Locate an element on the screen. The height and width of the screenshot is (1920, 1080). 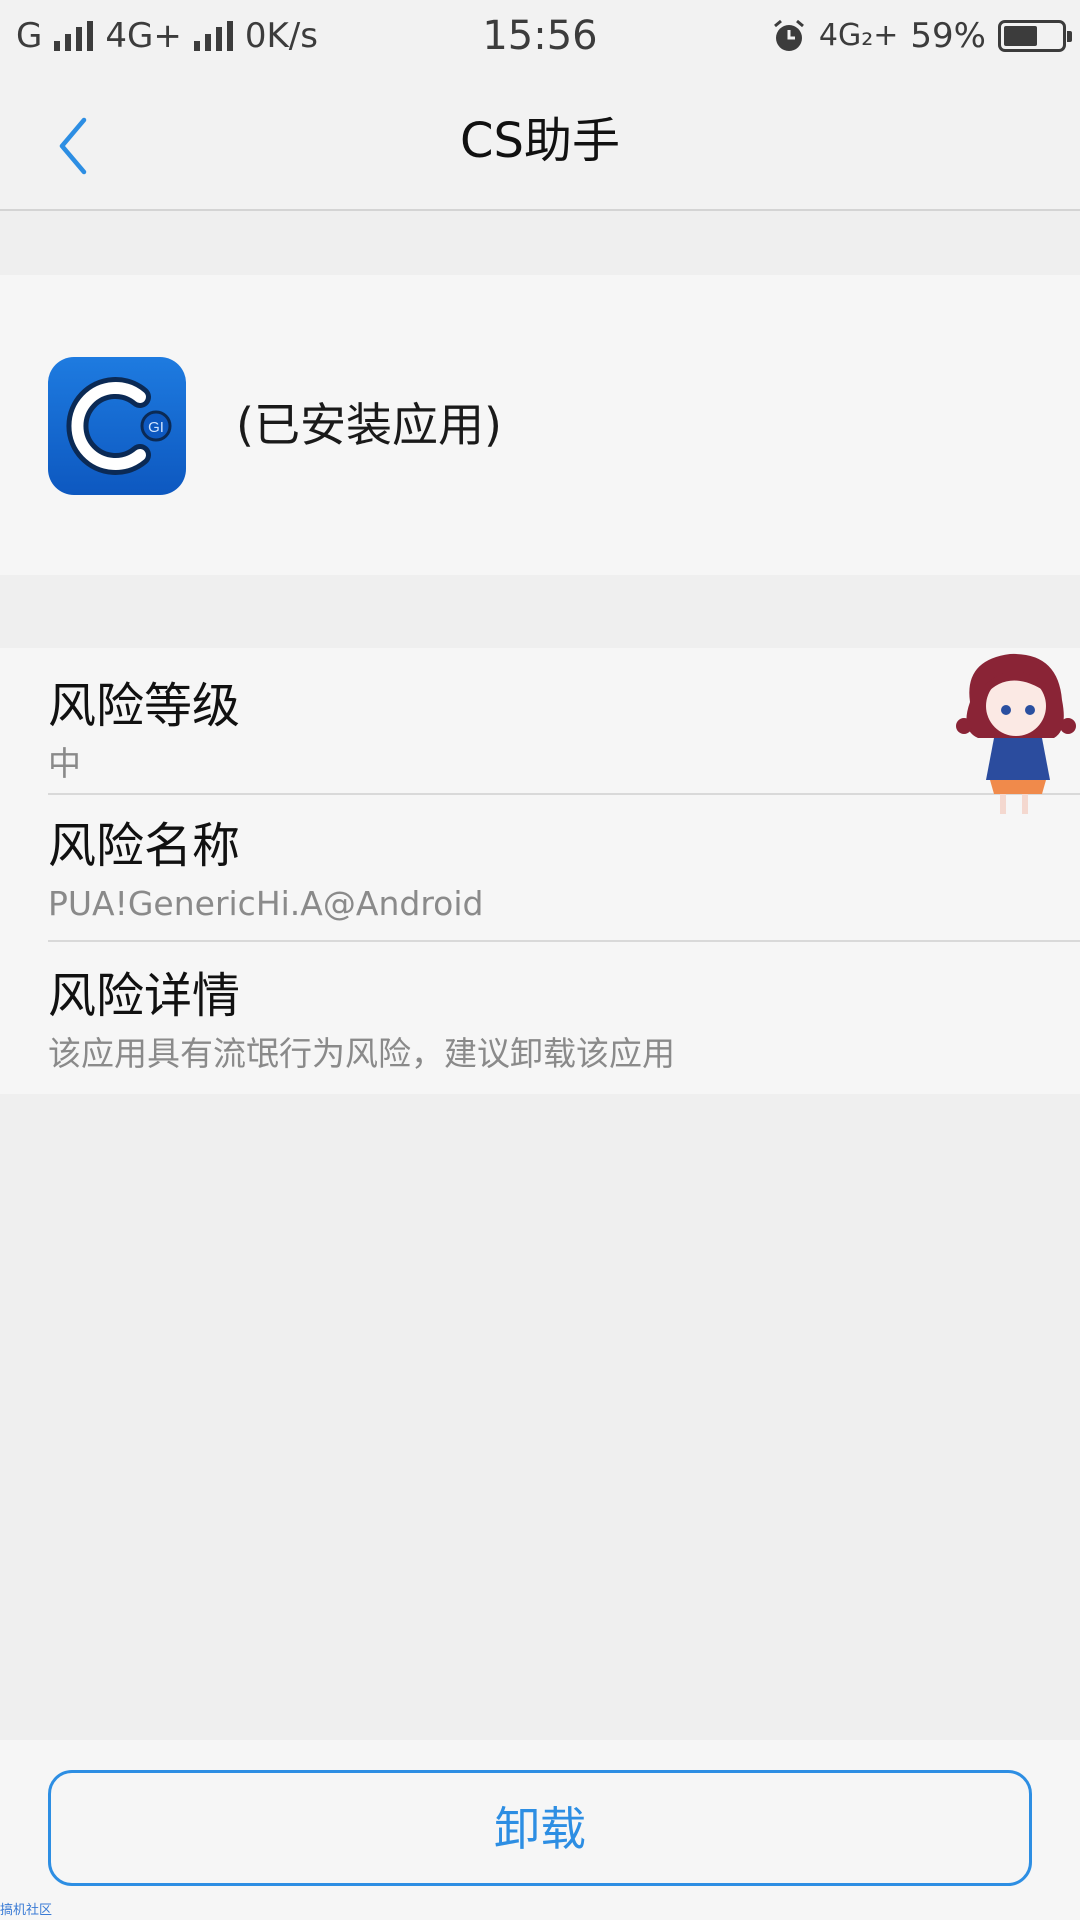
status-right: 4G₂+ 59% is located at coordinates (921, 36).